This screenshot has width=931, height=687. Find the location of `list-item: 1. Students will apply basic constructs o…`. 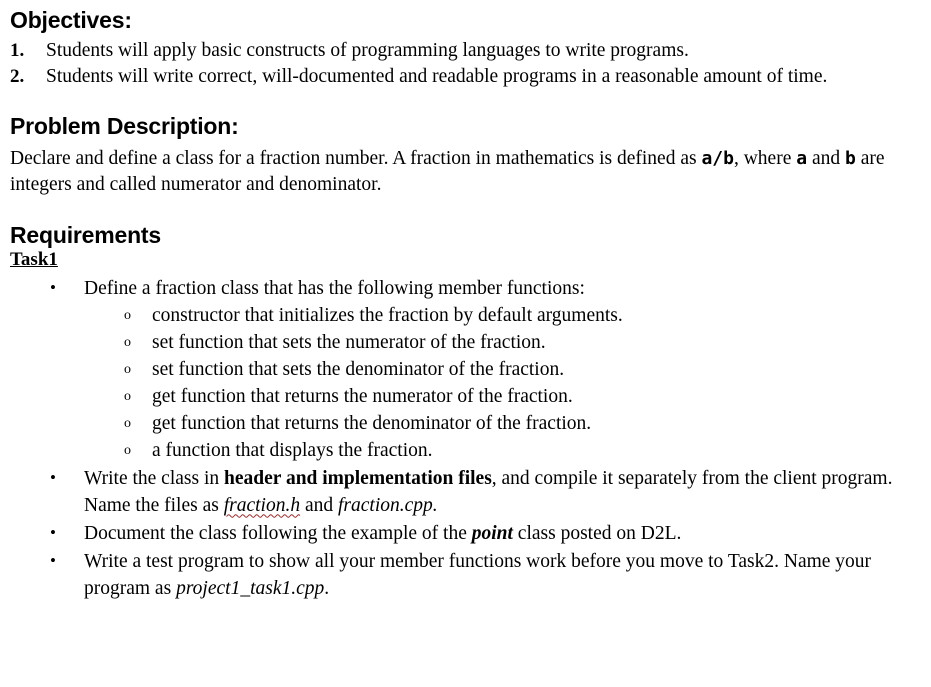

list-item: 1. Students will apply basic constructs o… is located at coordinates (465, 51).